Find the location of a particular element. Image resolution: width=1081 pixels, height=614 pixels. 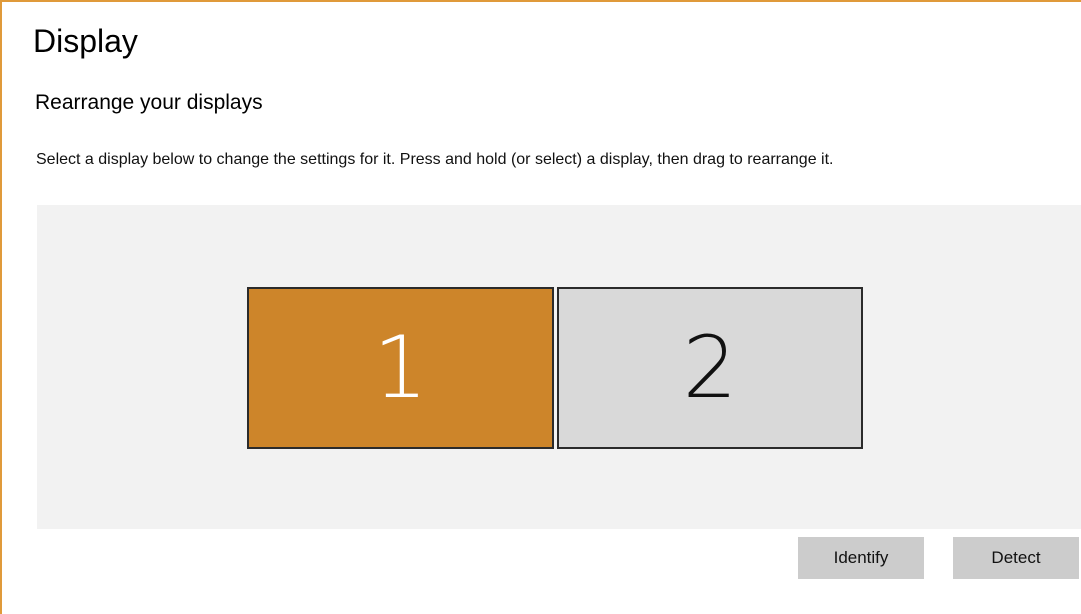

display-1-number: 1 is located at coordinates (400, 368).